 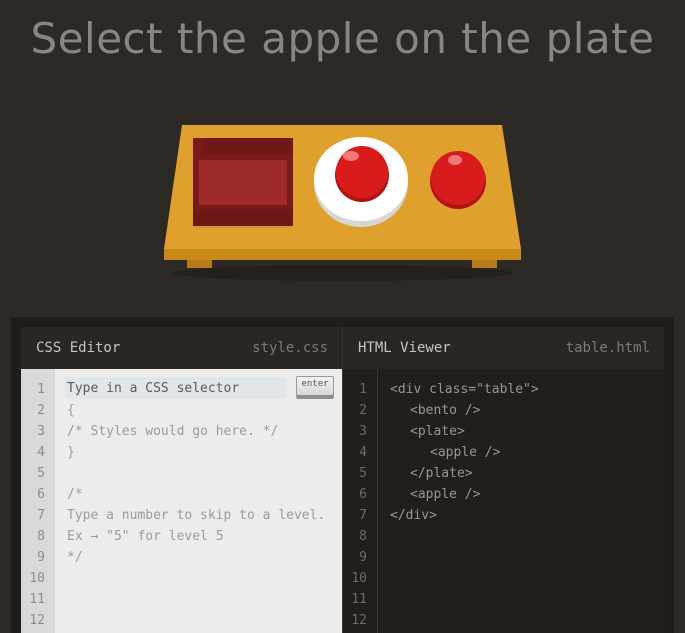 I want to click on html-viewer-filename: table.html, so click(x=607, y=348).